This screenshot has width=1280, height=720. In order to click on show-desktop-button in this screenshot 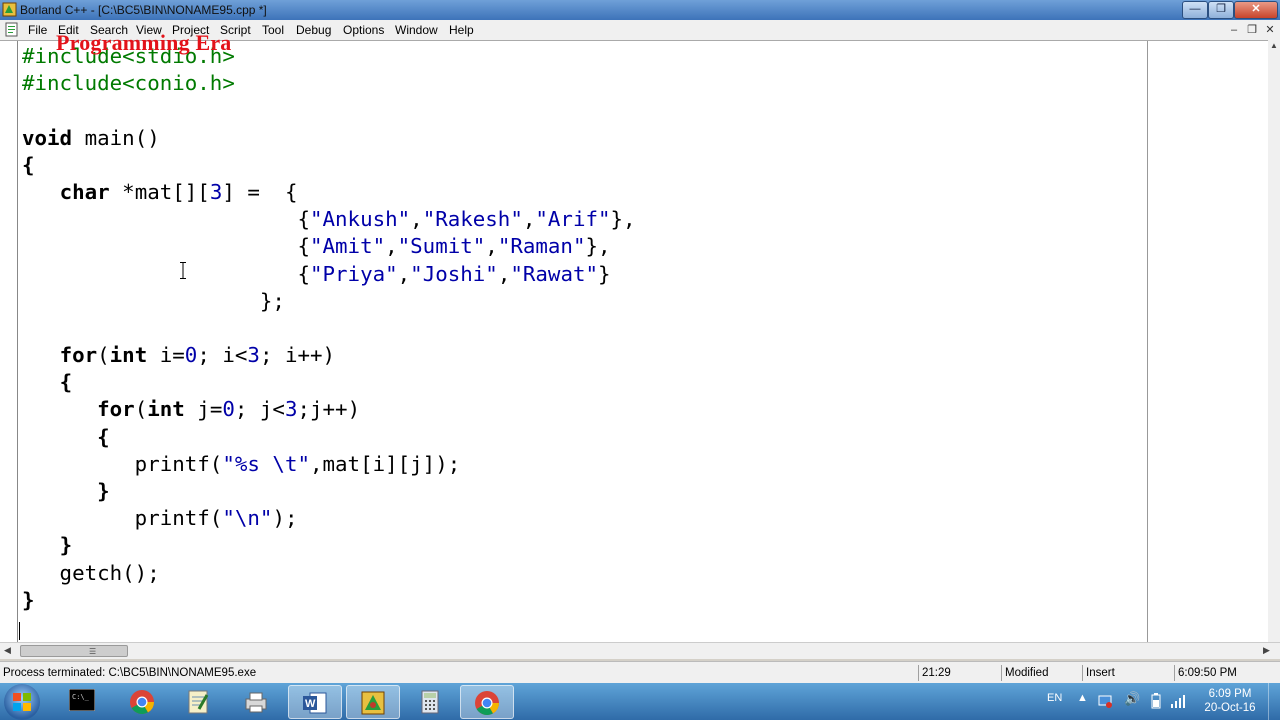, I will do `click(1274, 701)`.